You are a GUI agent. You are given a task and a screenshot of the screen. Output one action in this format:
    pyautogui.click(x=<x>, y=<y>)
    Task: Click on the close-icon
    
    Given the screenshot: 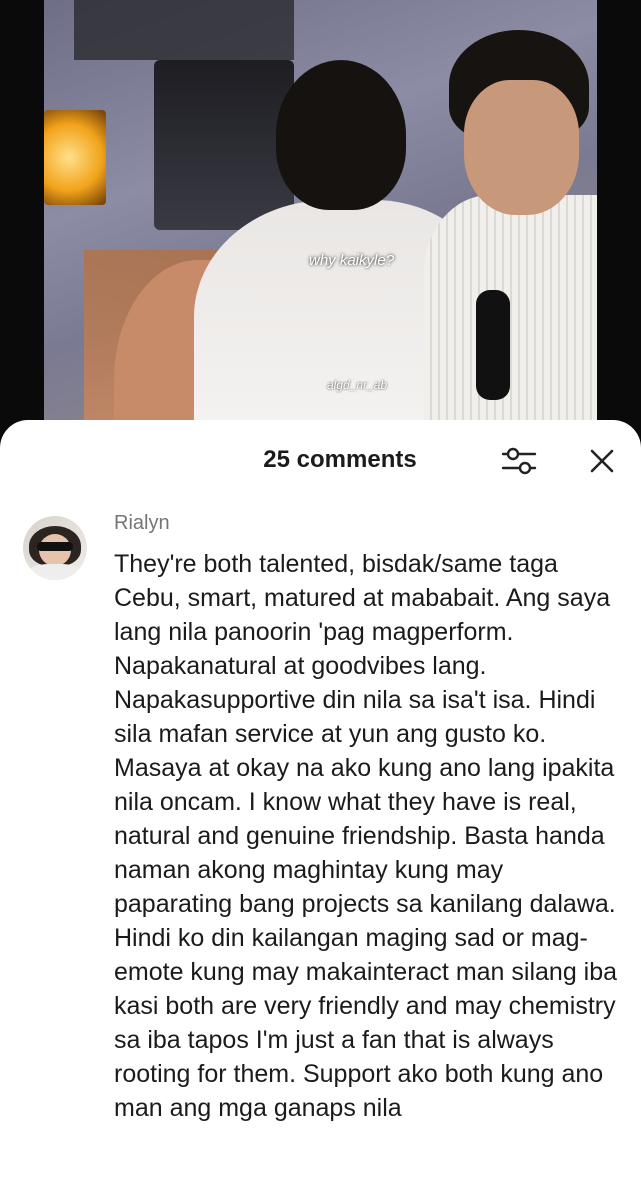 What is the action you would take?
    pyautogui.click(x=602, y=461)
    